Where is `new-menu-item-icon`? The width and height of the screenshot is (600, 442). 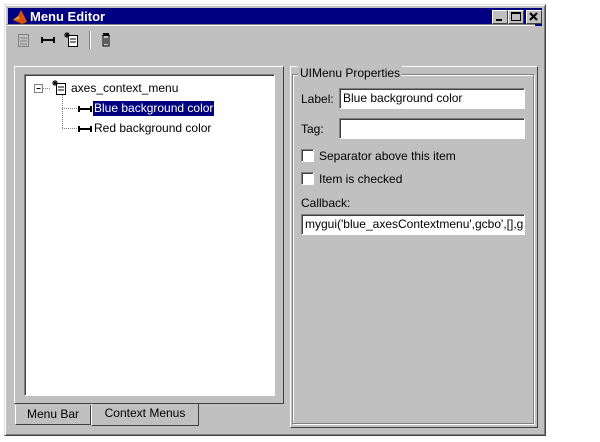 new-menu-item-icon is located at coordinates (48, 40).